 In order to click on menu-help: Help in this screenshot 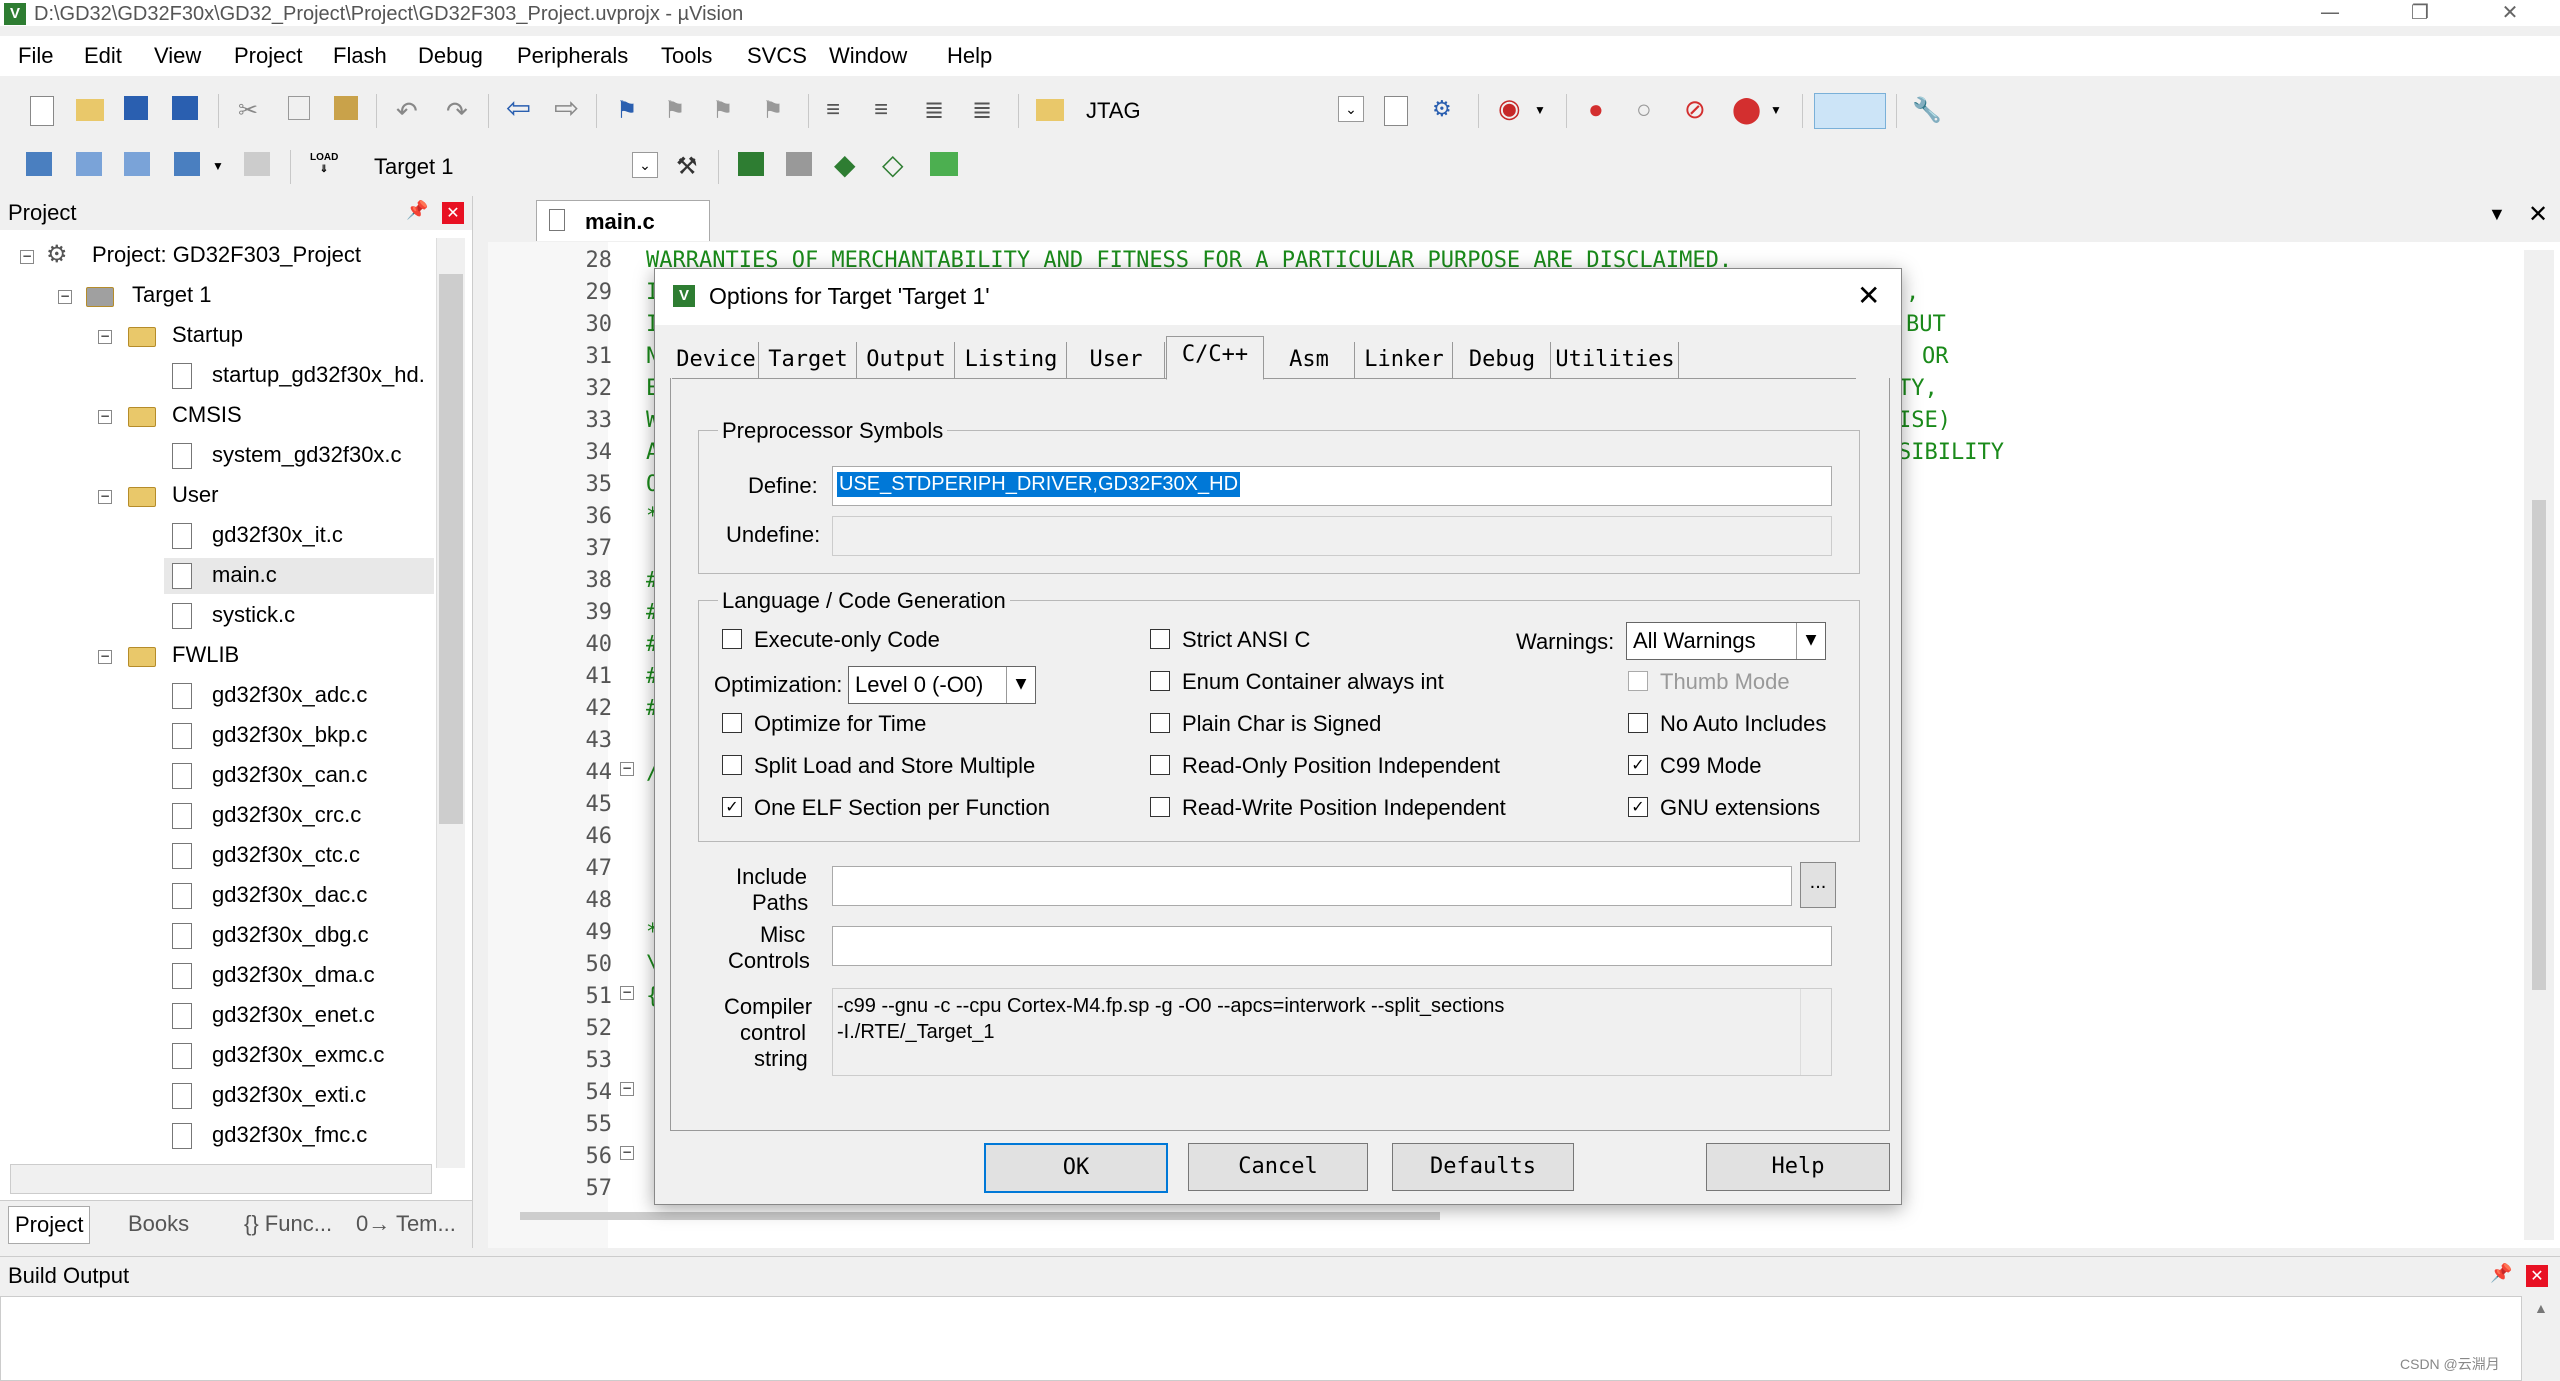, I will do `click(969, 56)`.